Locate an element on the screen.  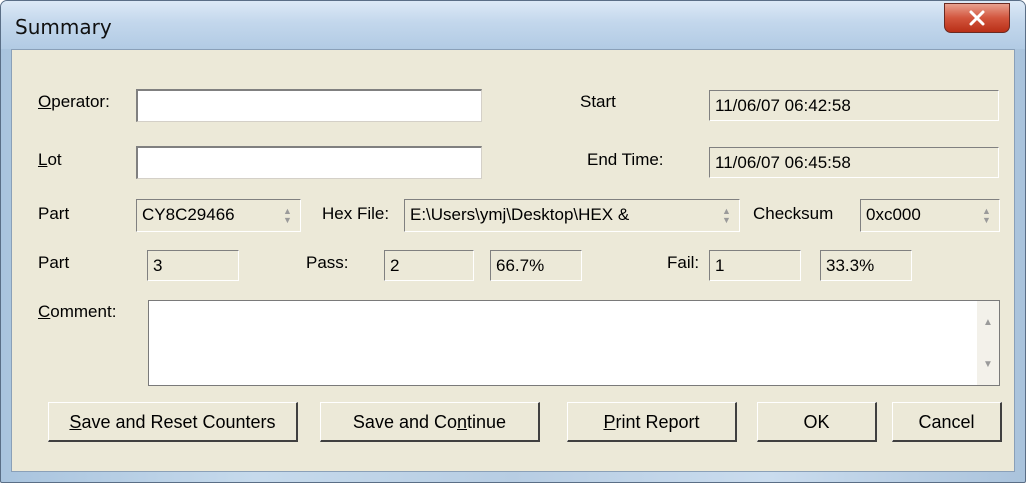
cancel-button: Cancel is located at coordinates (947, 422).